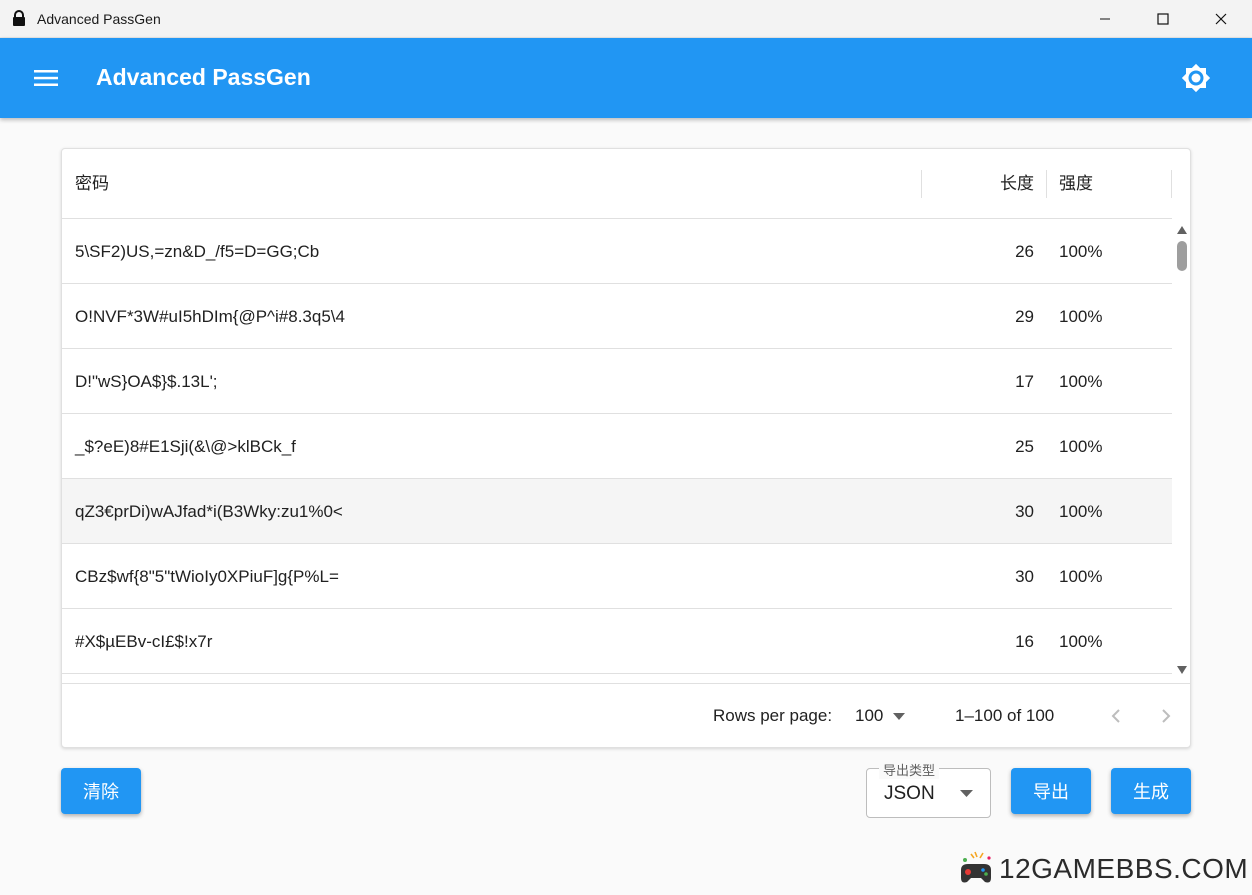 The height and width of the screenshot is (895, 1252). What do you see at coordinates (101, 791) in the screenshot?
I see `clear-button: 清除` at bounding box center [101, 791].